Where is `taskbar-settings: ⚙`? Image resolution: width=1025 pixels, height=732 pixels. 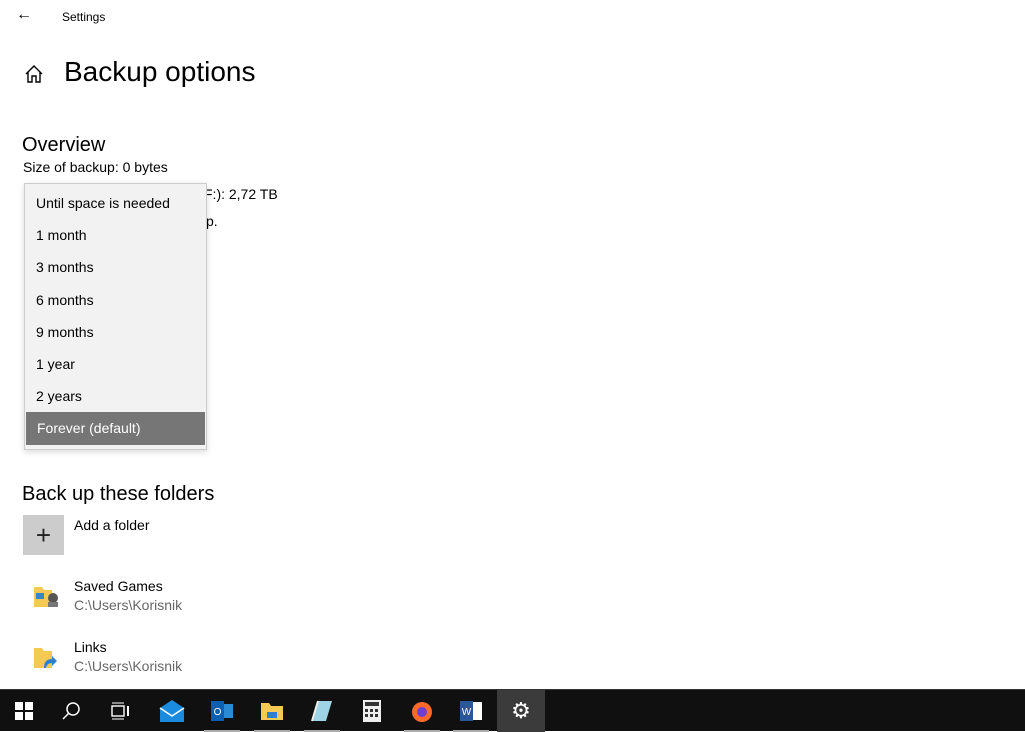 taskbar-settings: ⚙ is located at coordinates (521, 711).